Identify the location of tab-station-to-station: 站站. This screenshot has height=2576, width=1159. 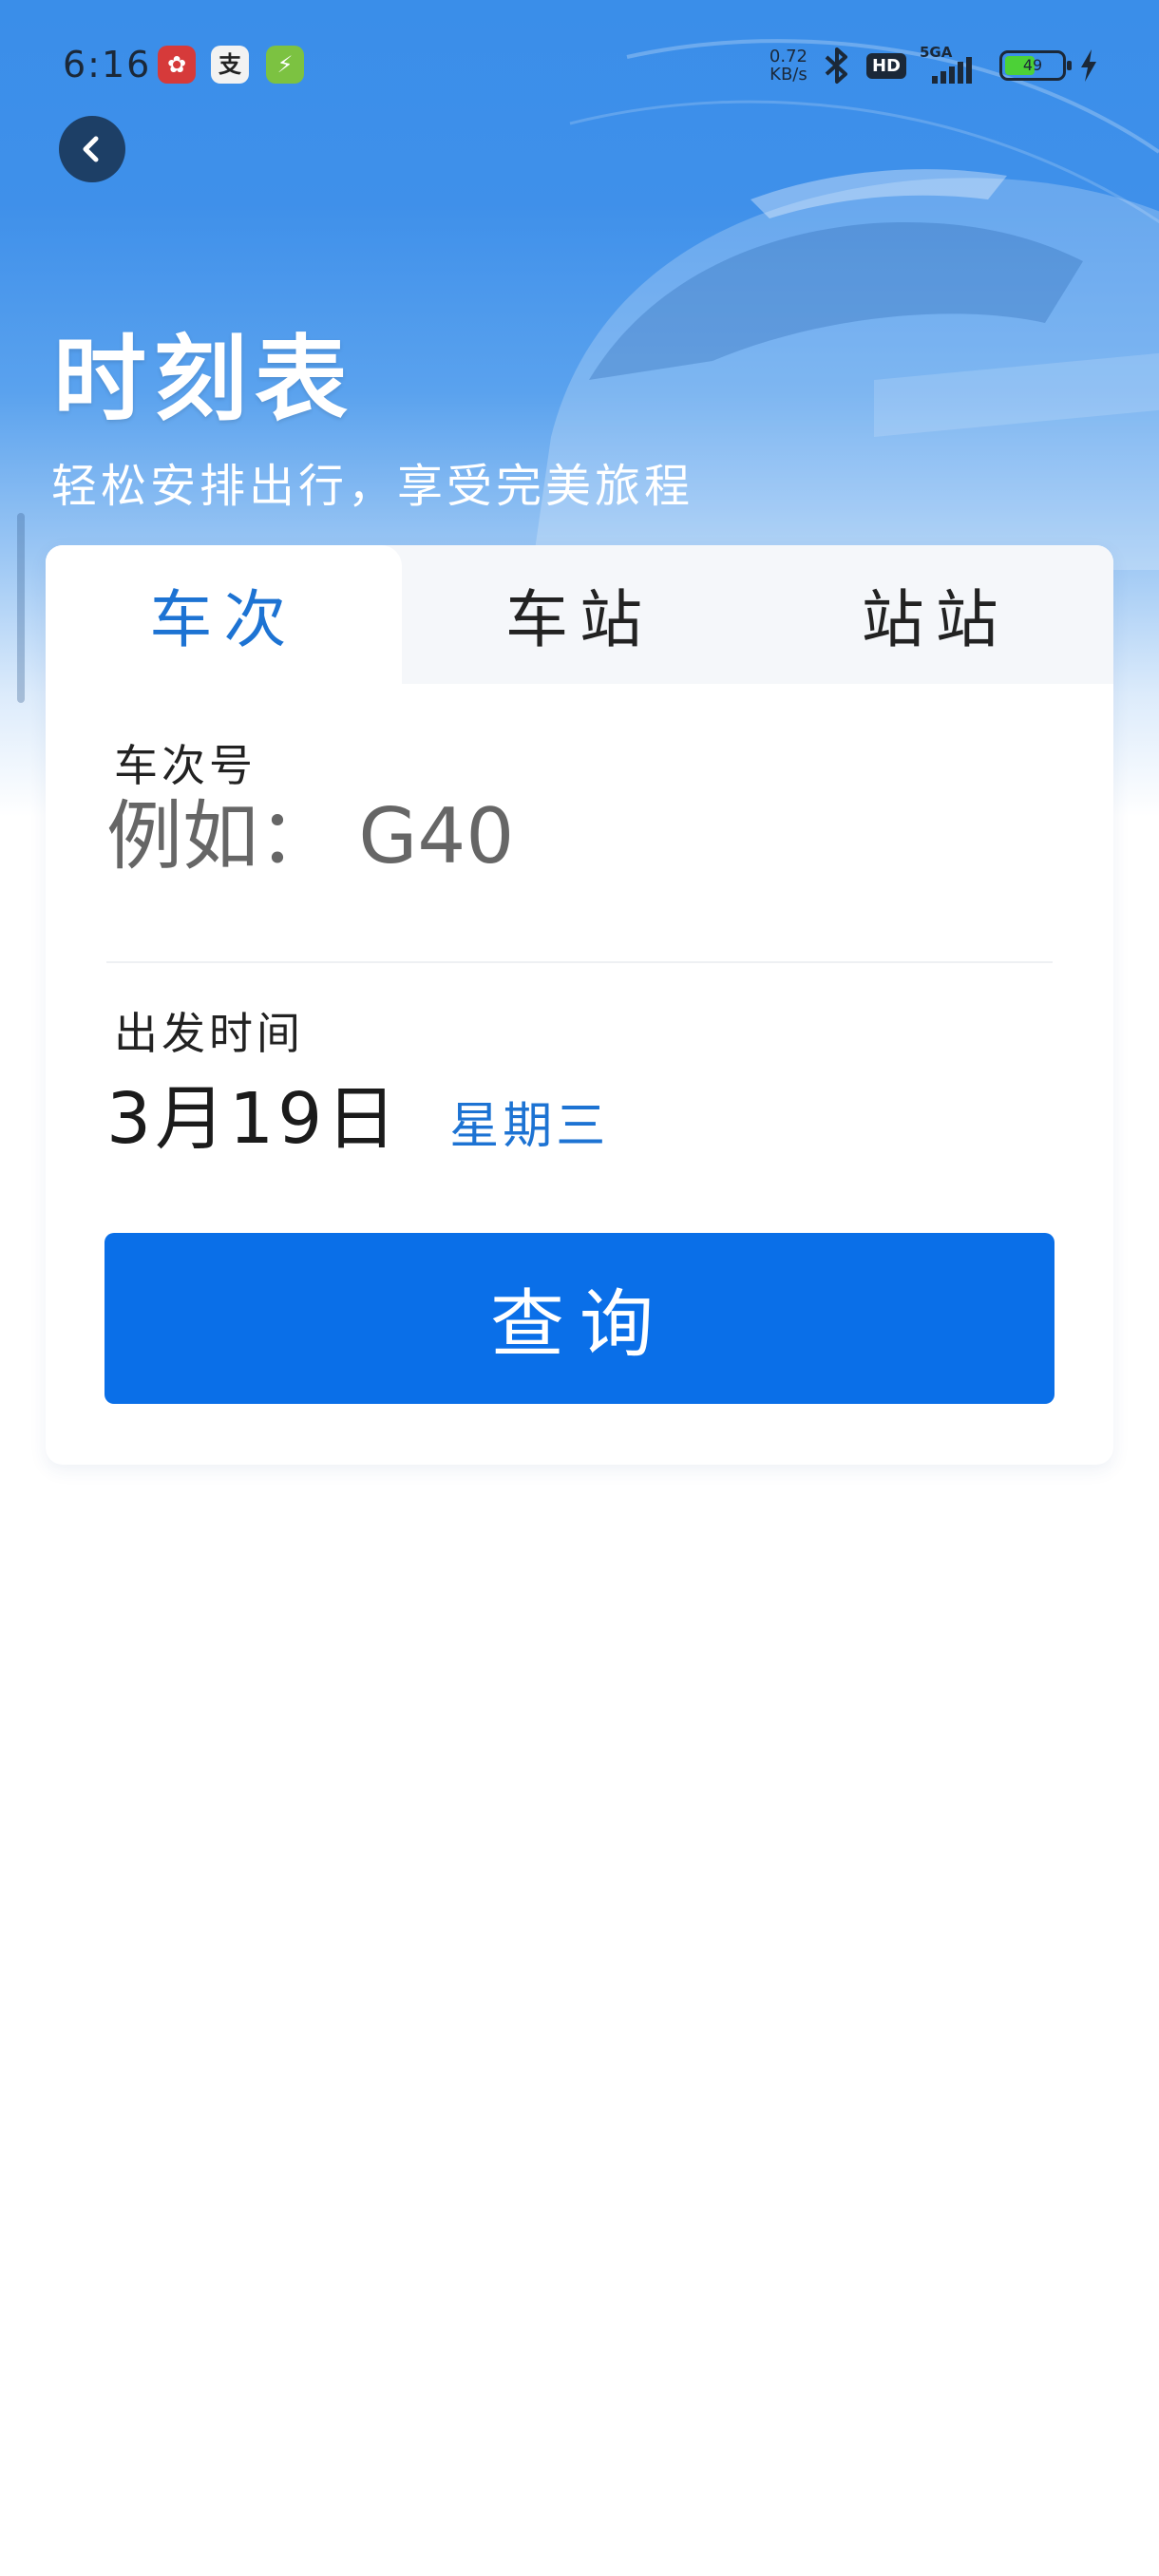
(935, 614).